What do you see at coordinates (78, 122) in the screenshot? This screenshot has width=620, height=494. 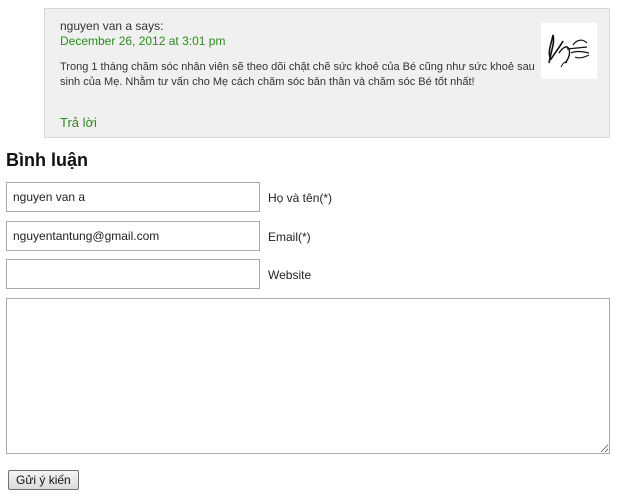 I see `reply-link: Trả lời` at bounding box center [78, 122].